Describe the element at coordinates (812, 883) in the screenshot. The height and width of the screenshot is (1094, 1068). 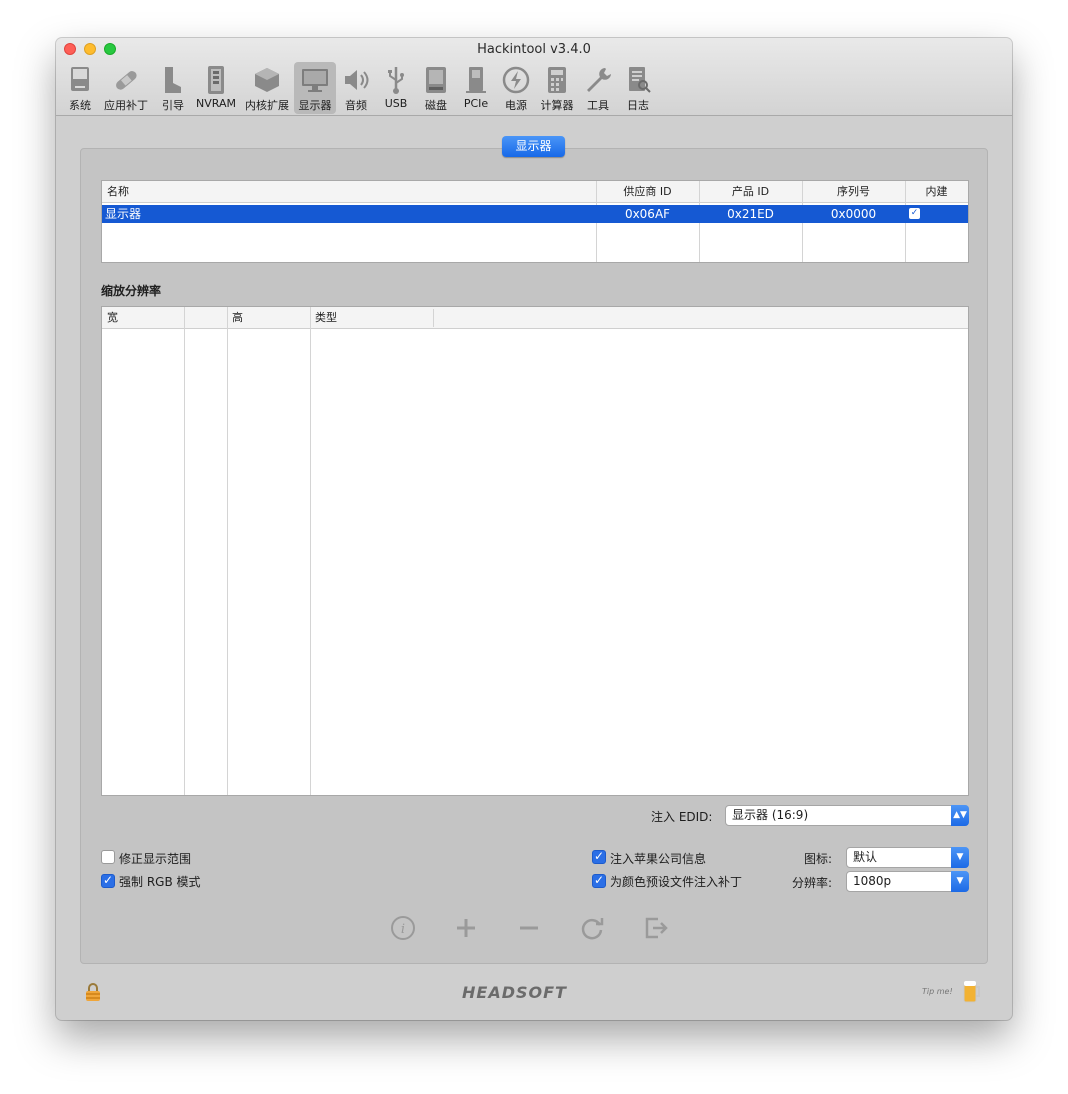
I see `resolution-field-label: 分辨率:` at that location.